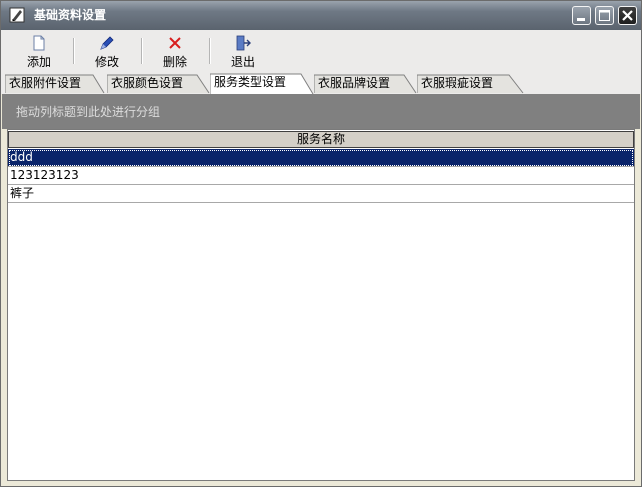  What do you see at coordinates (147, 83) in the screenshot?
I see `tab-label: 衣服颜色设置` at bounding box center [147, 83].